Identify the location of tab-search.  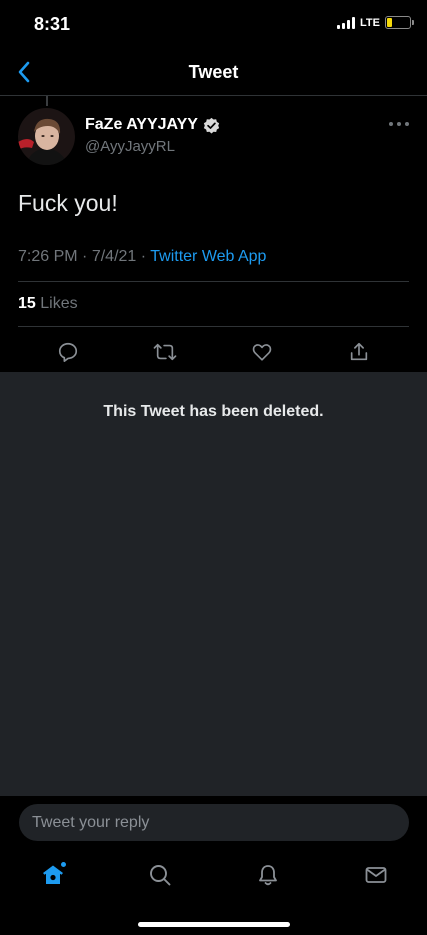
(160, 875).